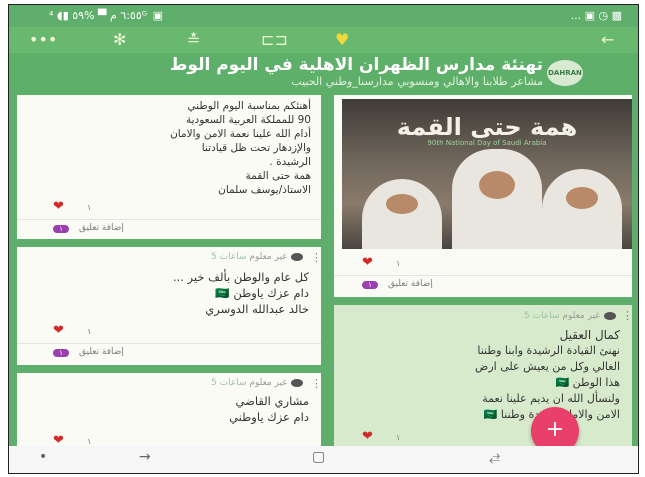 This screenshot has height=477, width=645. Describe the element at coordinates (342, 40) in the screenshot. I see `heart-icon: ♥` at that location.